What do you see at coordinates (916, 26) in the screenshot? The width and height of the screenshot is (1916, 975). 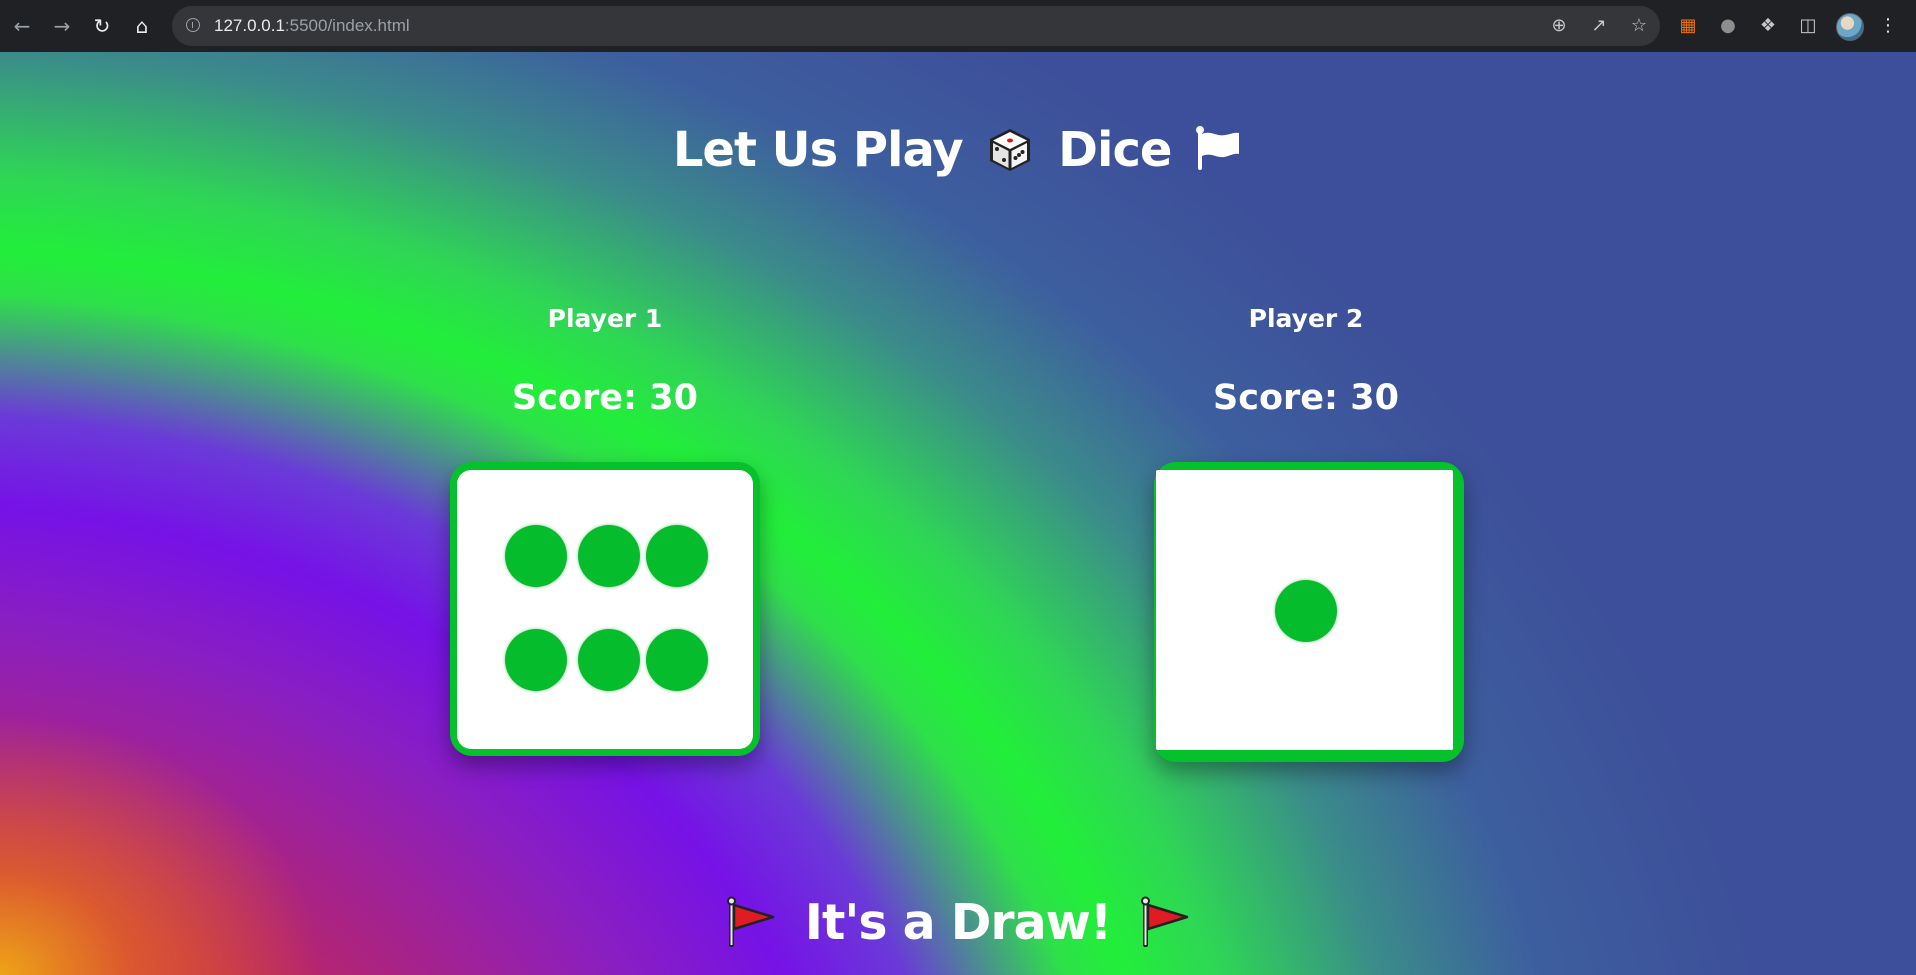 I see `address-bar: 127.0.0.1:5500/index.html ⊕ ↗ ☆` at bounding box center [916, 26].